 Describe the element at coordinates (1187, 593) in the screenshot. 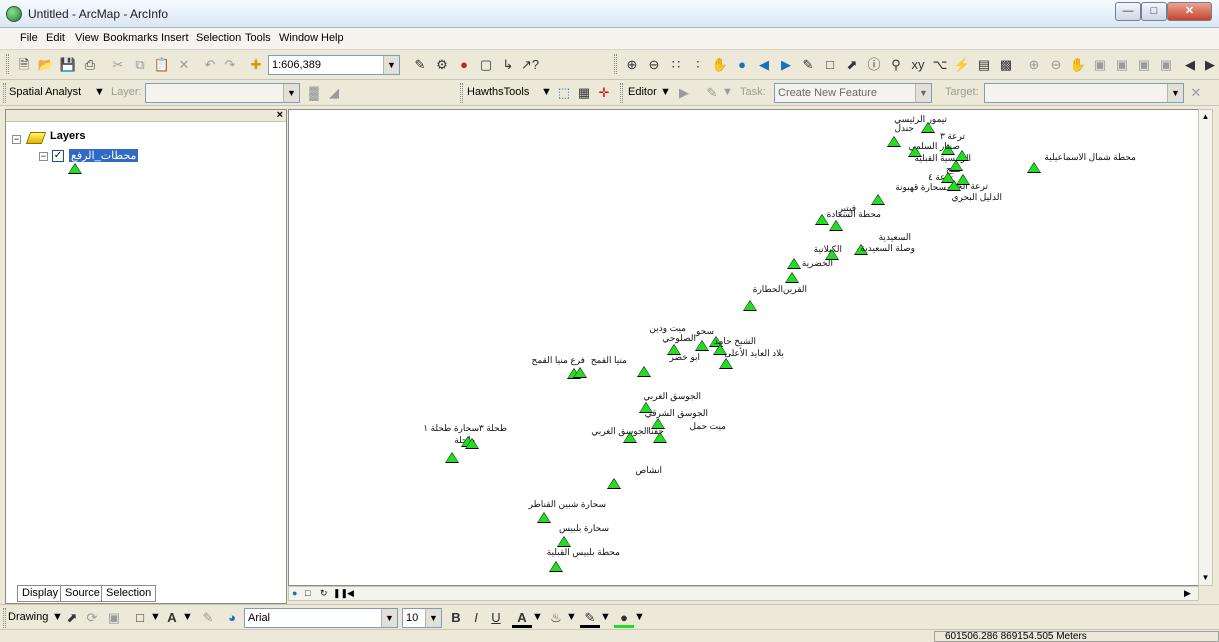

I see `scroll-right-icon: ▶` at that location.